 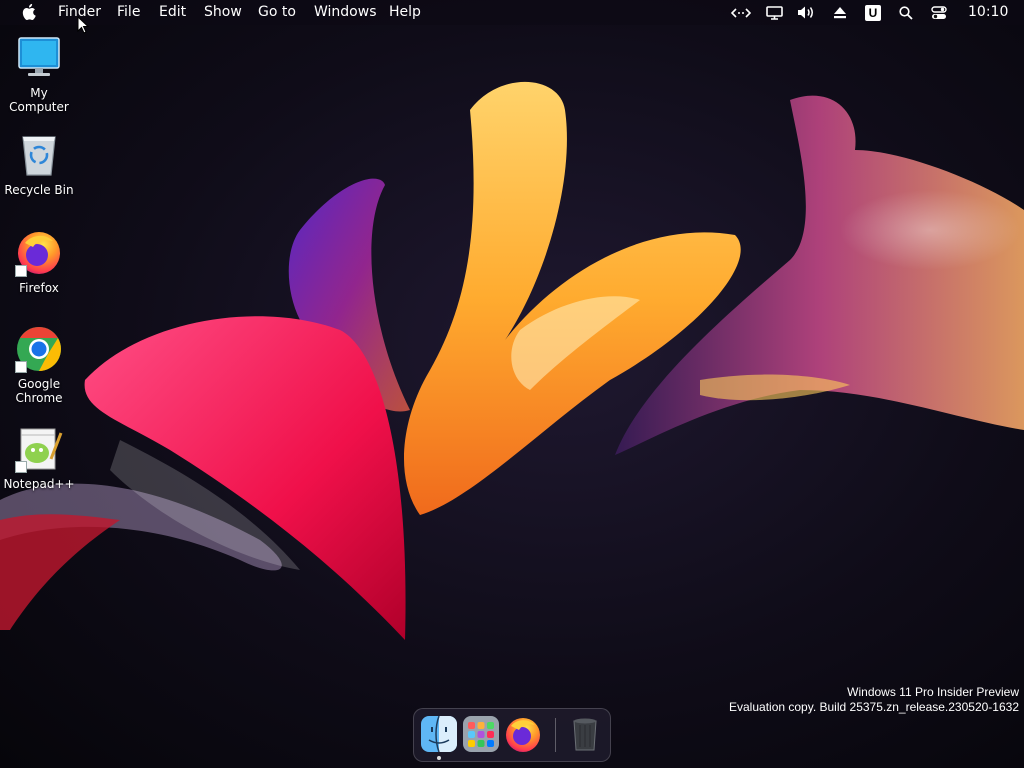 I want to click on watermark-line-edition: Windows 11 Pro Insider Preview, so click(x=933, y=692).